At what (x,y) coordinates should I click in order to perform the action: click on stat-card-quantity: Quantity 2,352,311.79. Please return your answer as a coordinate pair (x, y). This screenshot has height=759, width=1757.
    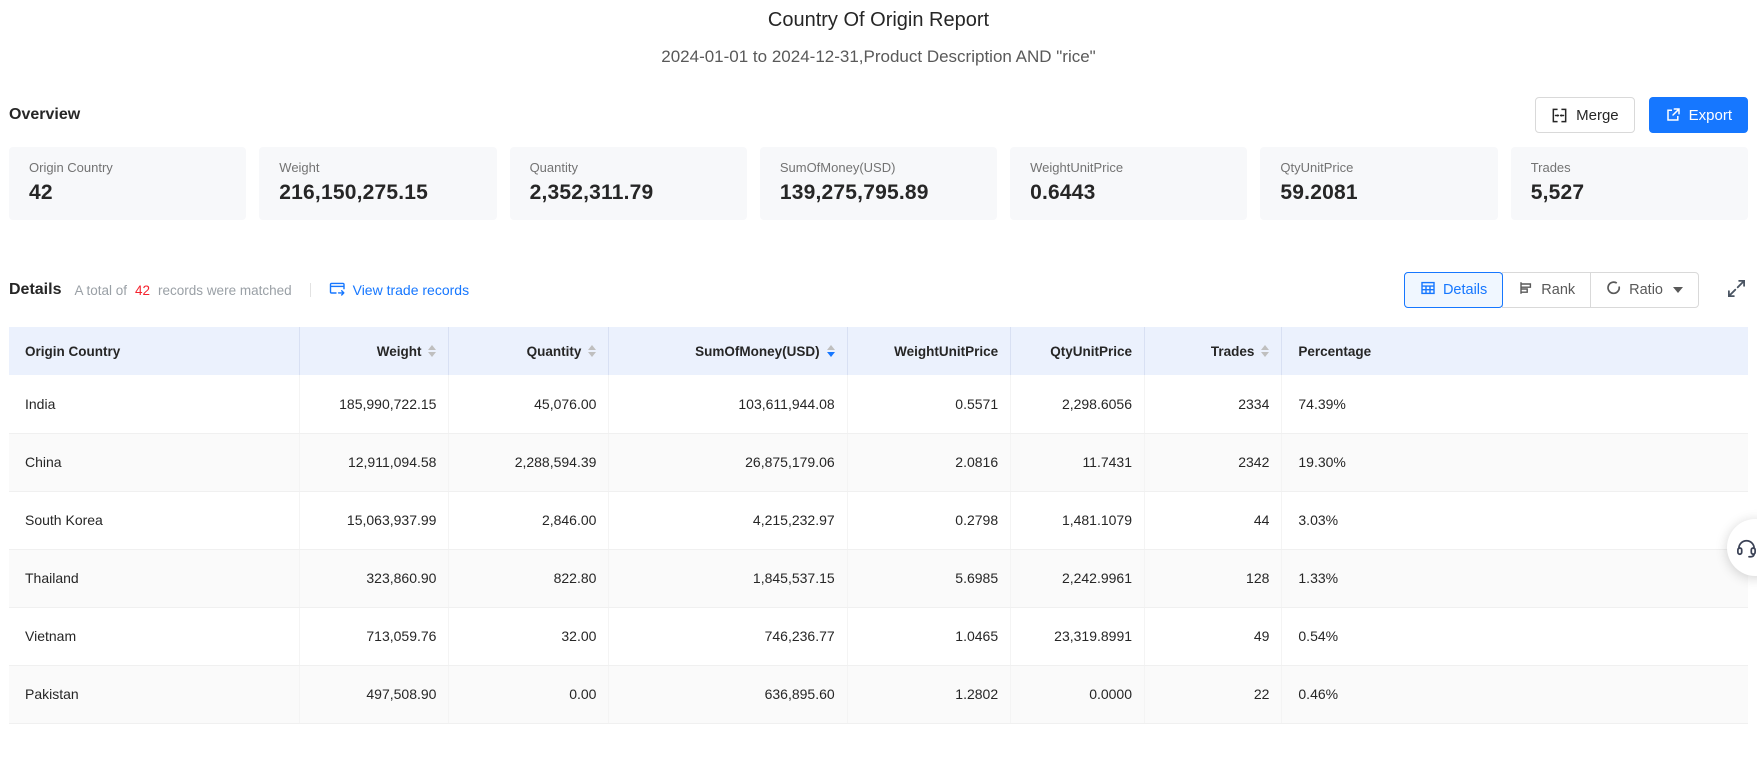
    Looking at the image, I should click on (628, 183).